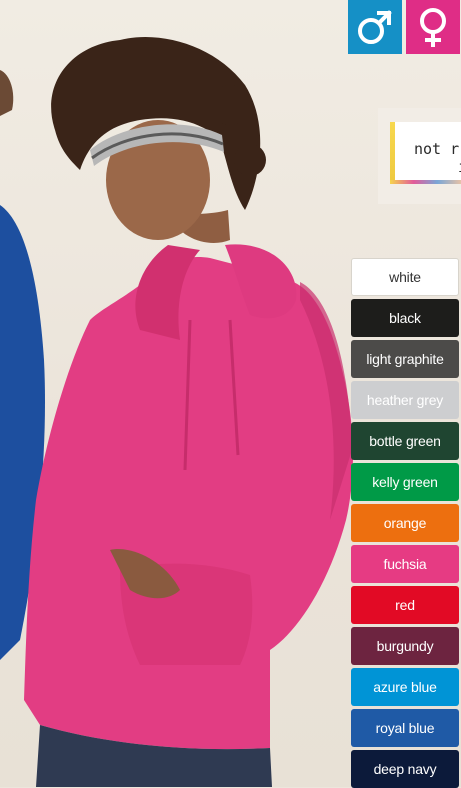 The width and height of the screenshot is (461, 788). What do you see at coordinates (405, 318) in the screenshot?
I see `color-swatch-black: black` at bounding box center [405, 318].